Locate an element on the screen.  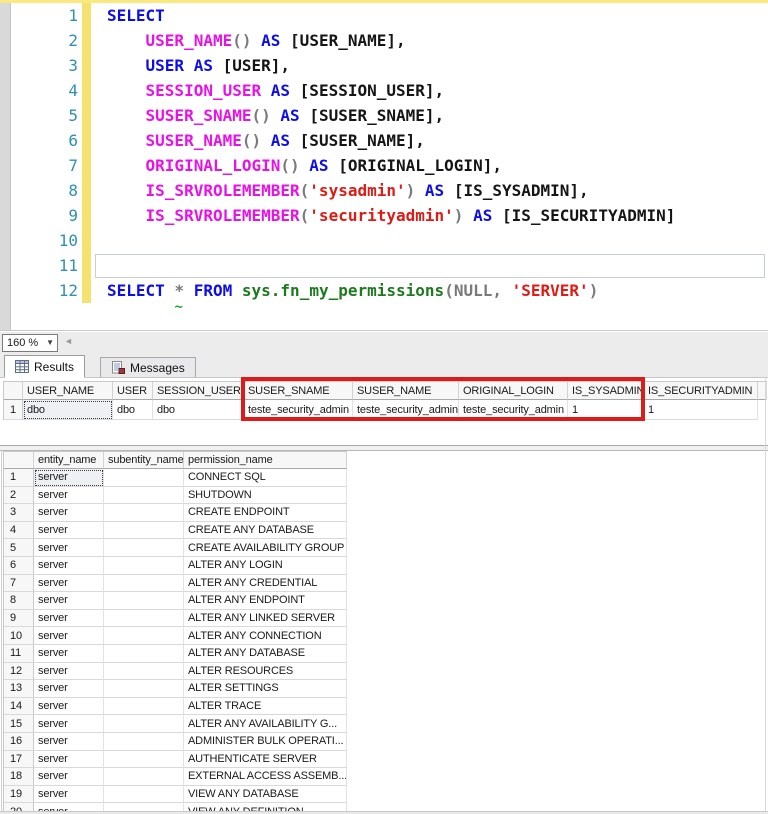
grid-cell: ALTER ANY CREDENTIAL is located at coordinates (265, 583).